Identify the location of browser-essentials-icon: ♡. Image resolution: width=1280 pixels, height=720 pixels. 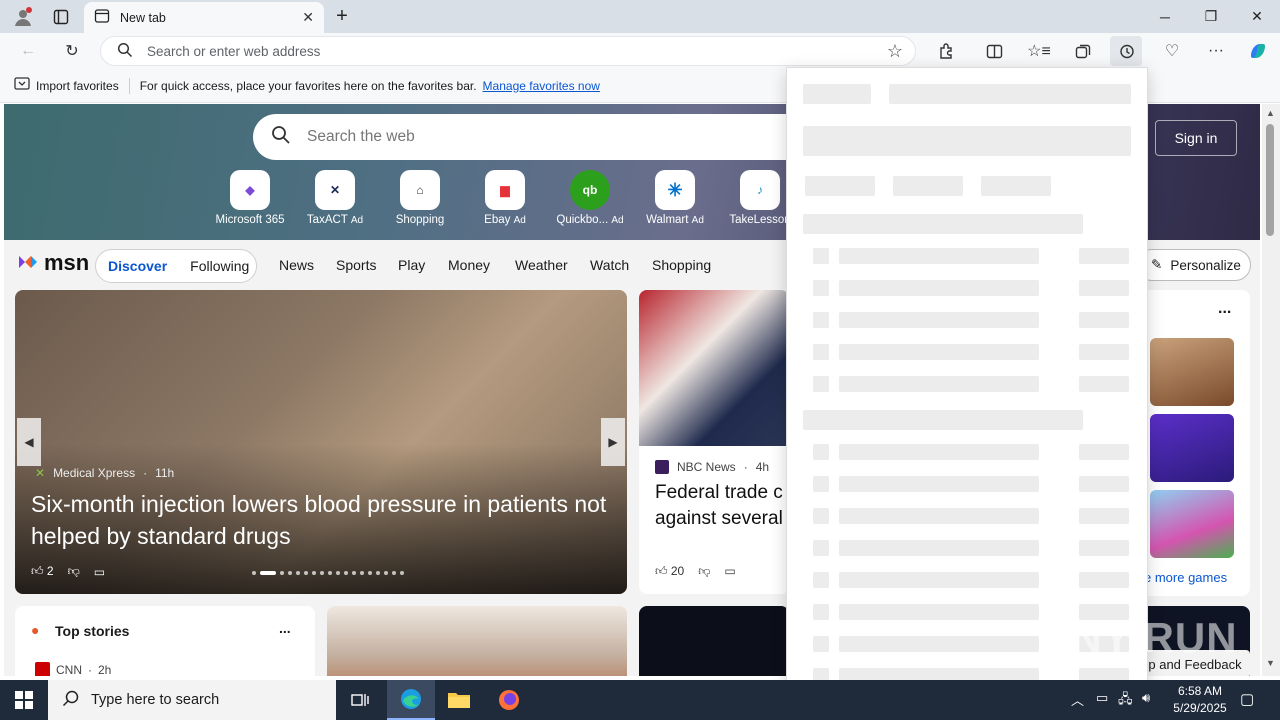
(1172, 51).